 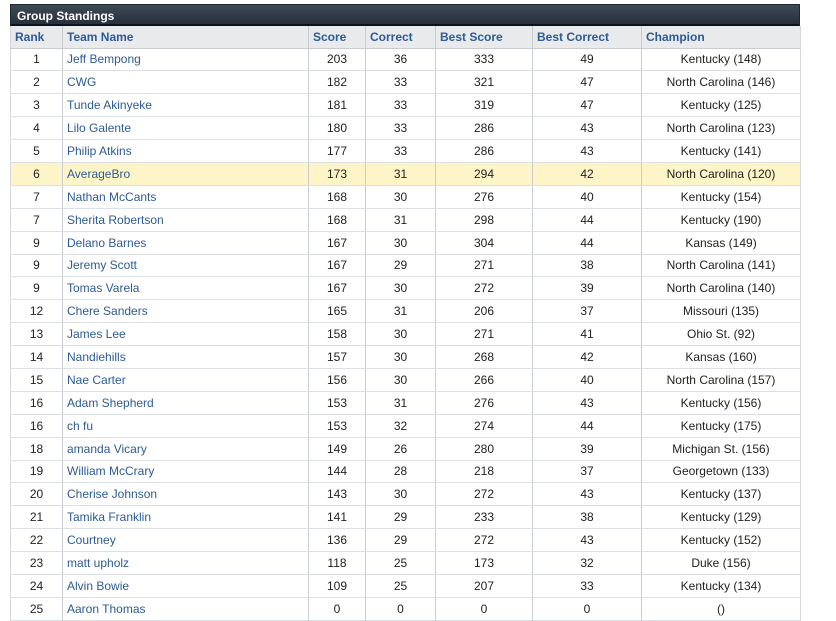 I want to click on champion-cell: Kansas (160), so click(x=721, y=357).